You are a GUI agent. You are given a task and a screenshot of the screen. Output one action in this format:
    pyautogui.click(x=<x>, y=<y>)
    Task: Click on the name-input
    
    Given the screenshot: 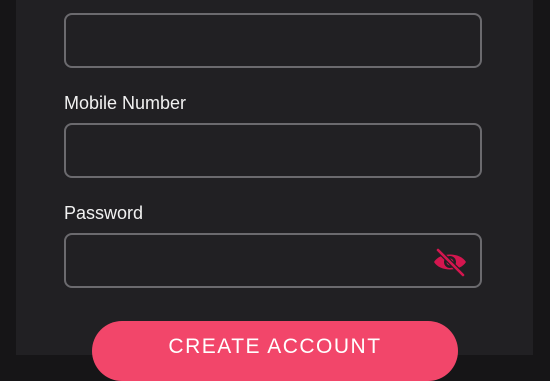 What is the action you would take?
    pyautogui.click(x=252, y=41)
    